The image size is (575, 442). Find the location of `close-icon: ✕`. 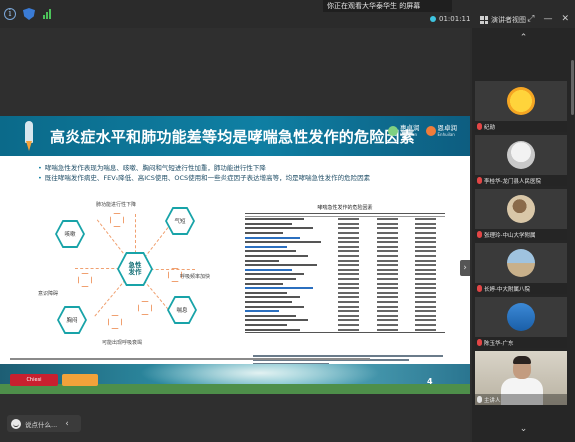

close-icon: ✕ is located at coordinates (565, 19).